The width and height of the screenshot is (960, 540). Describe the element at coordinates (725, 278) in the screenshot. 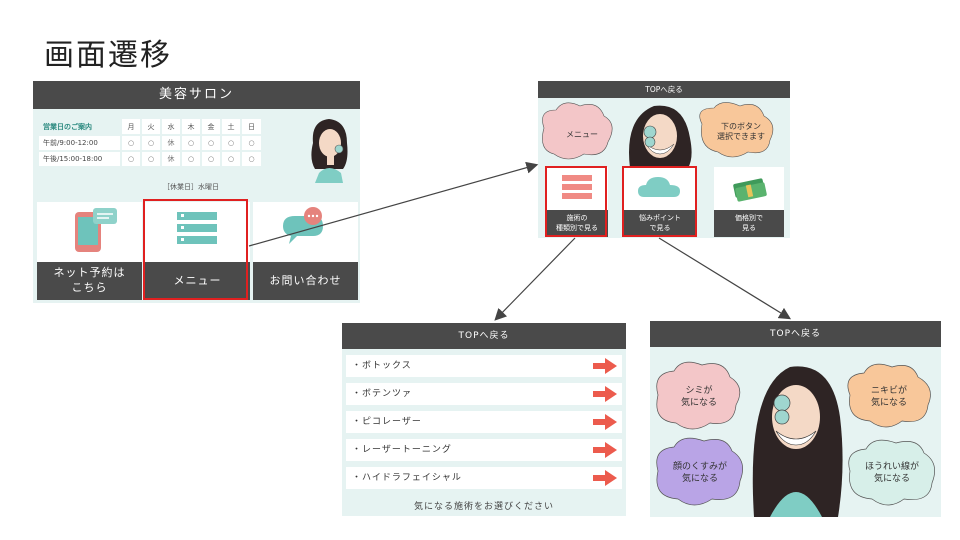

I see `arrow-hub-to-concern` at that location.